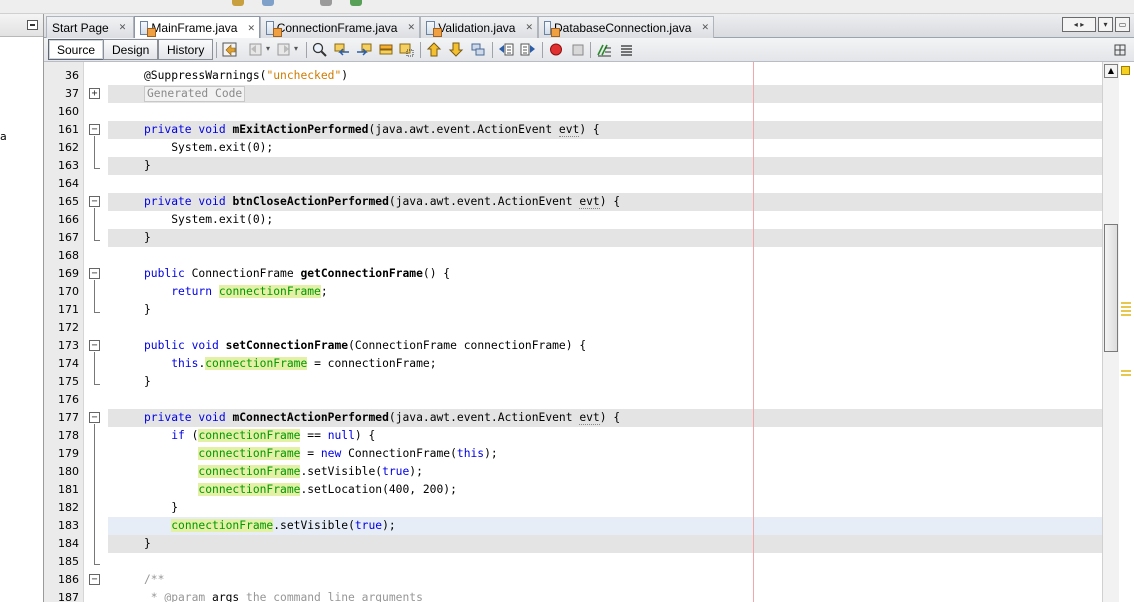  What do you see at coordinates (434, 49) in the screenshot?
I see `previous-bookmark-icon` at bounding box center [434, 49].